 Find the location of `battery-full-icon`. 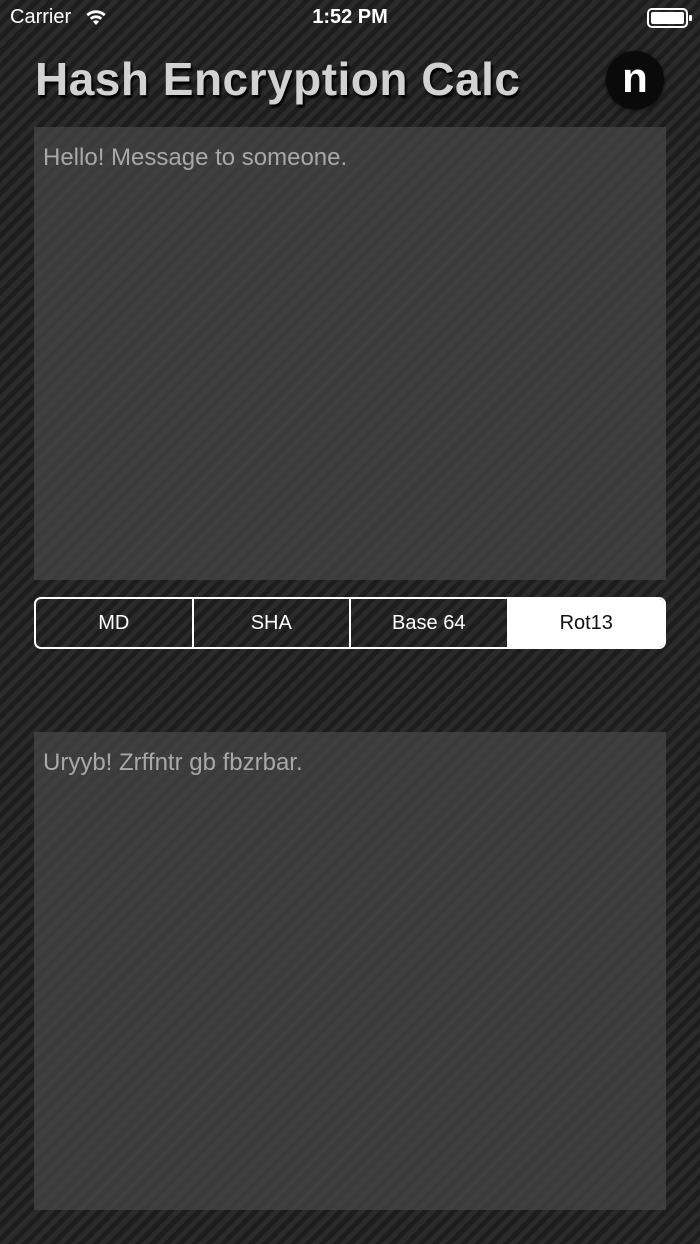

battery-full-icon is located at coordinates (670, 18).